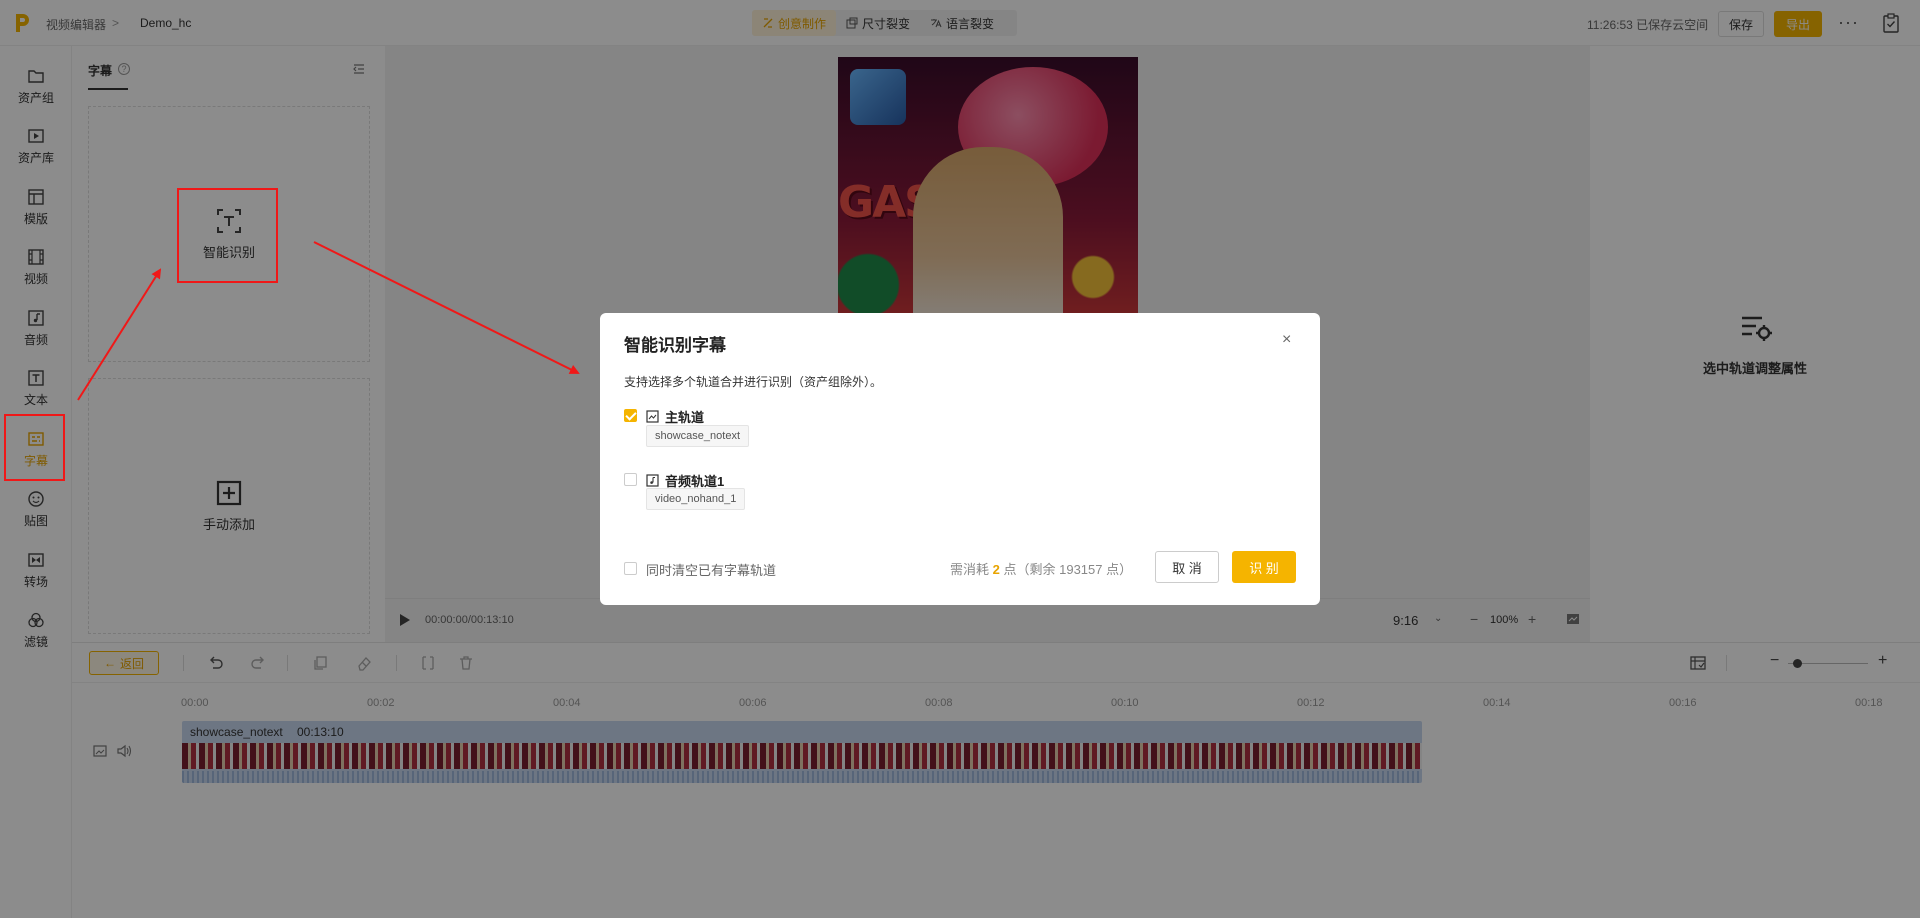  Describe the element at coordinates (685, 417) in the screenshot. I see `main-track-label: 主轨道` at that location.